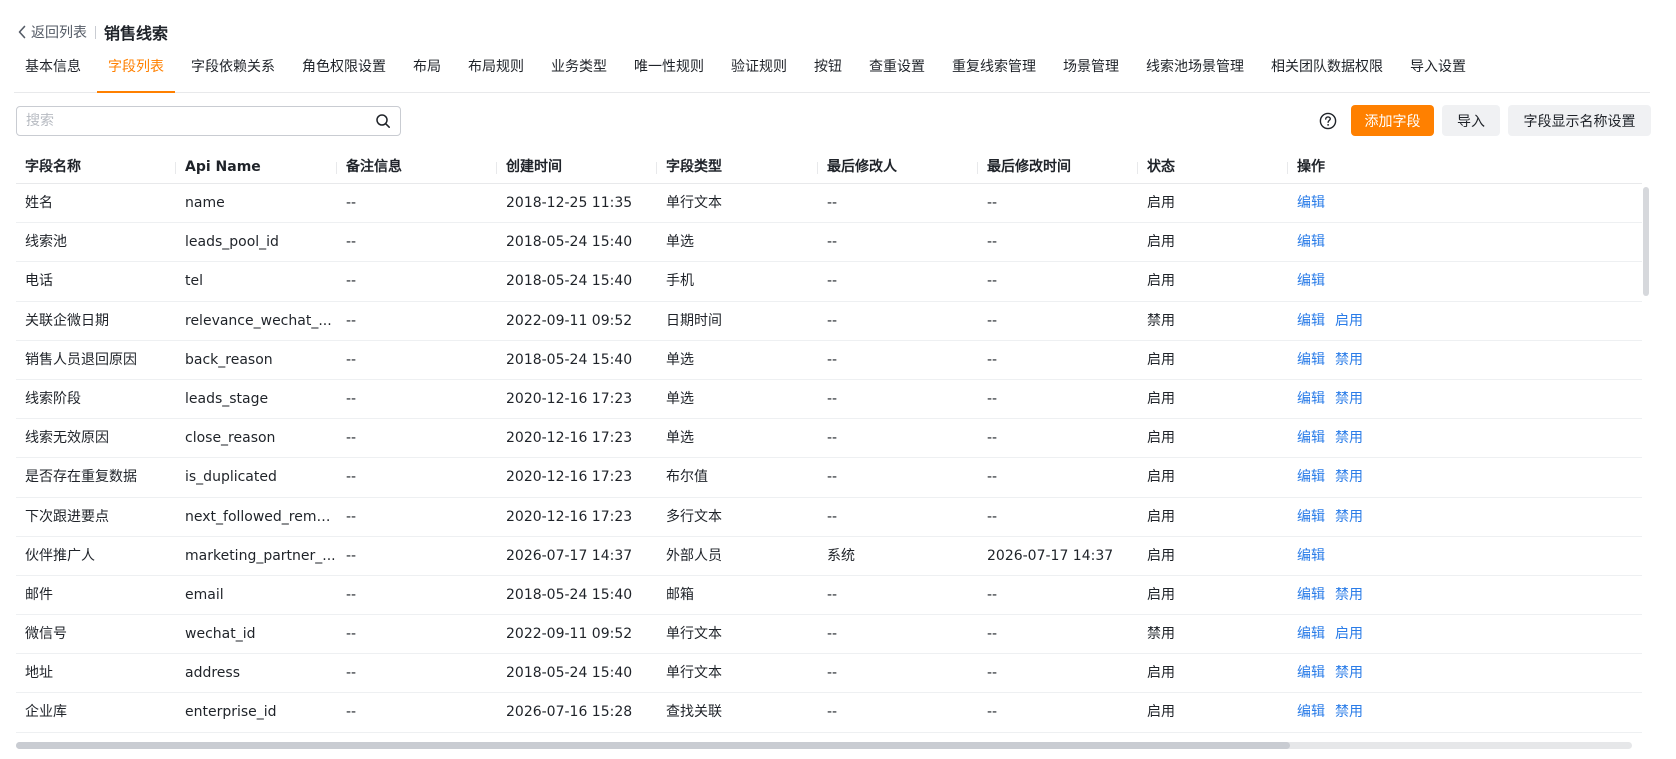 This screenshot has height=759, width=1676. I want to click on tab-buttons: 按钮, so click(828, 72).